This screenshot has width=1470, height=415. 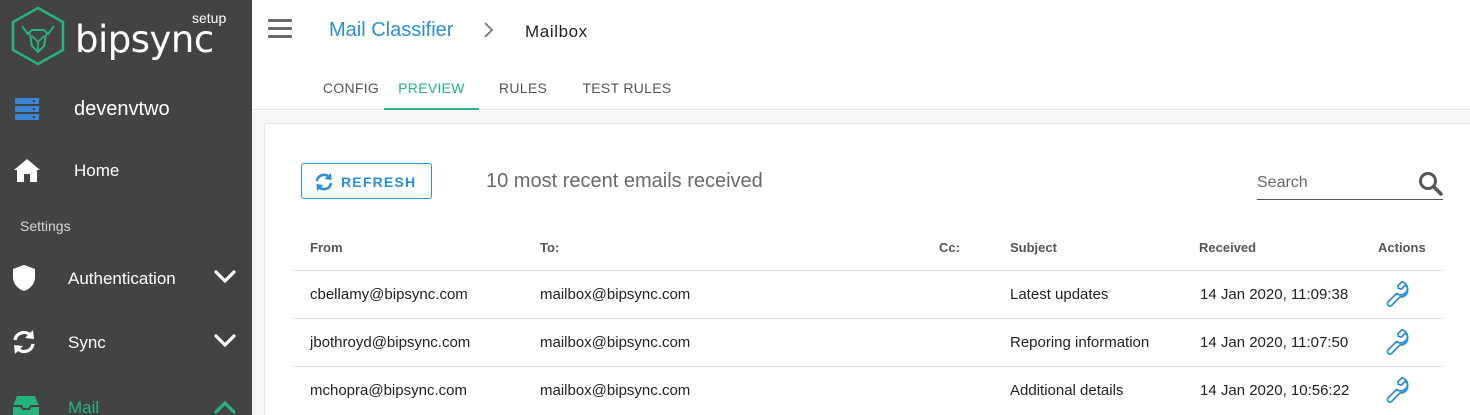 I want to click on column-header-subject: Subject, so click(x=1033, y=247).